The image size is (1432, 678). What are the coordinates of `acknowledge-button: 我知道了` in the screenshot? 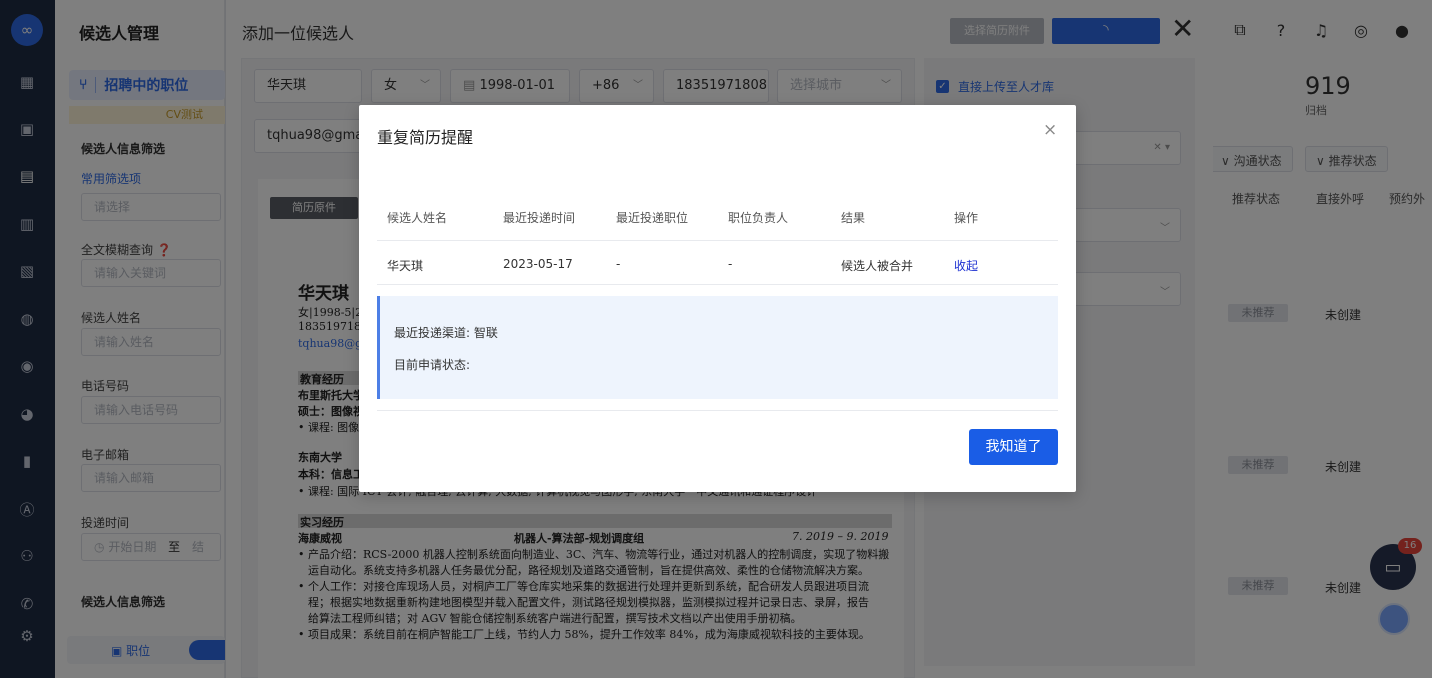 It's located at (1013, 447).